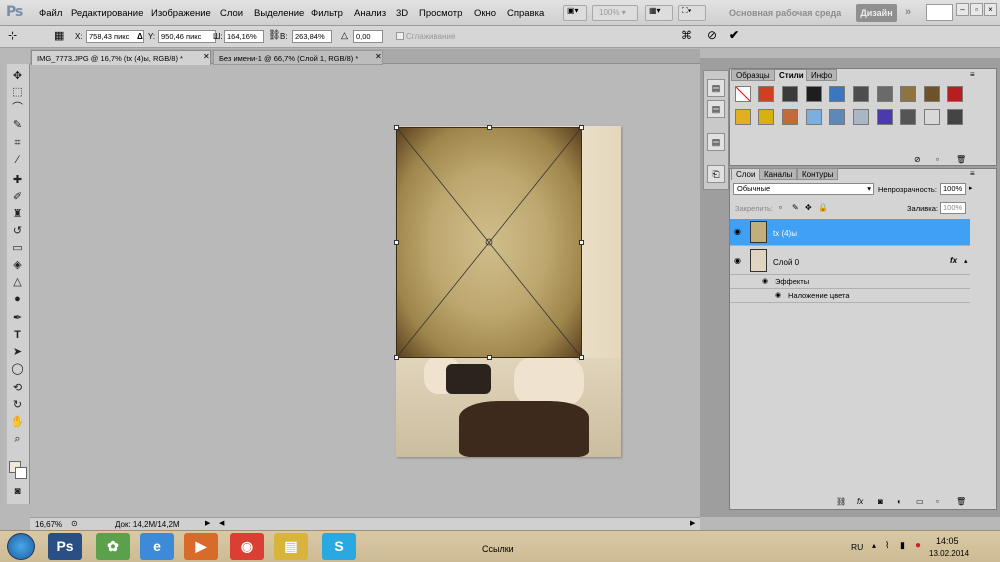 The image size is (1000, 562). What do you see at coordinates (876, 13) in the screenshot?
I see `design-workspace-button: Дизайн` at bounding box center [876, 13].